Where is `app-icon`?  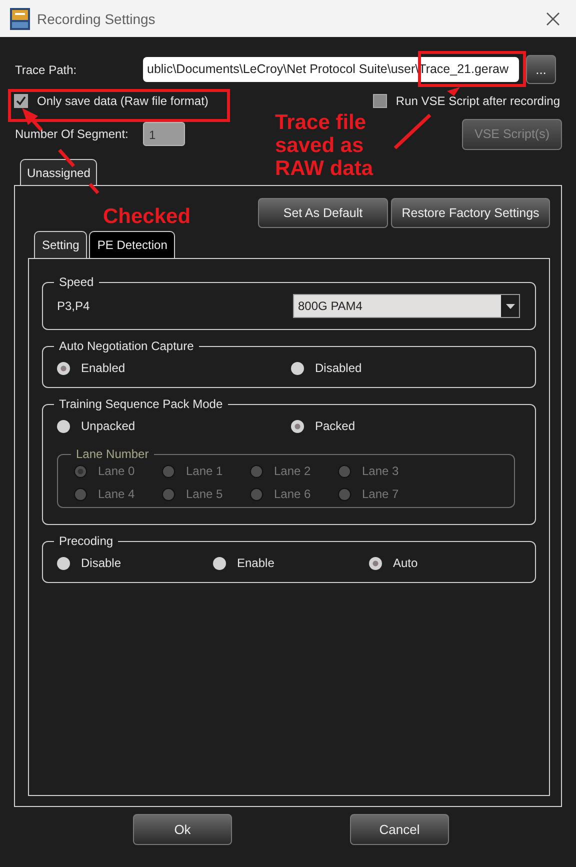
app-icon is located at coordinates (20, 19).